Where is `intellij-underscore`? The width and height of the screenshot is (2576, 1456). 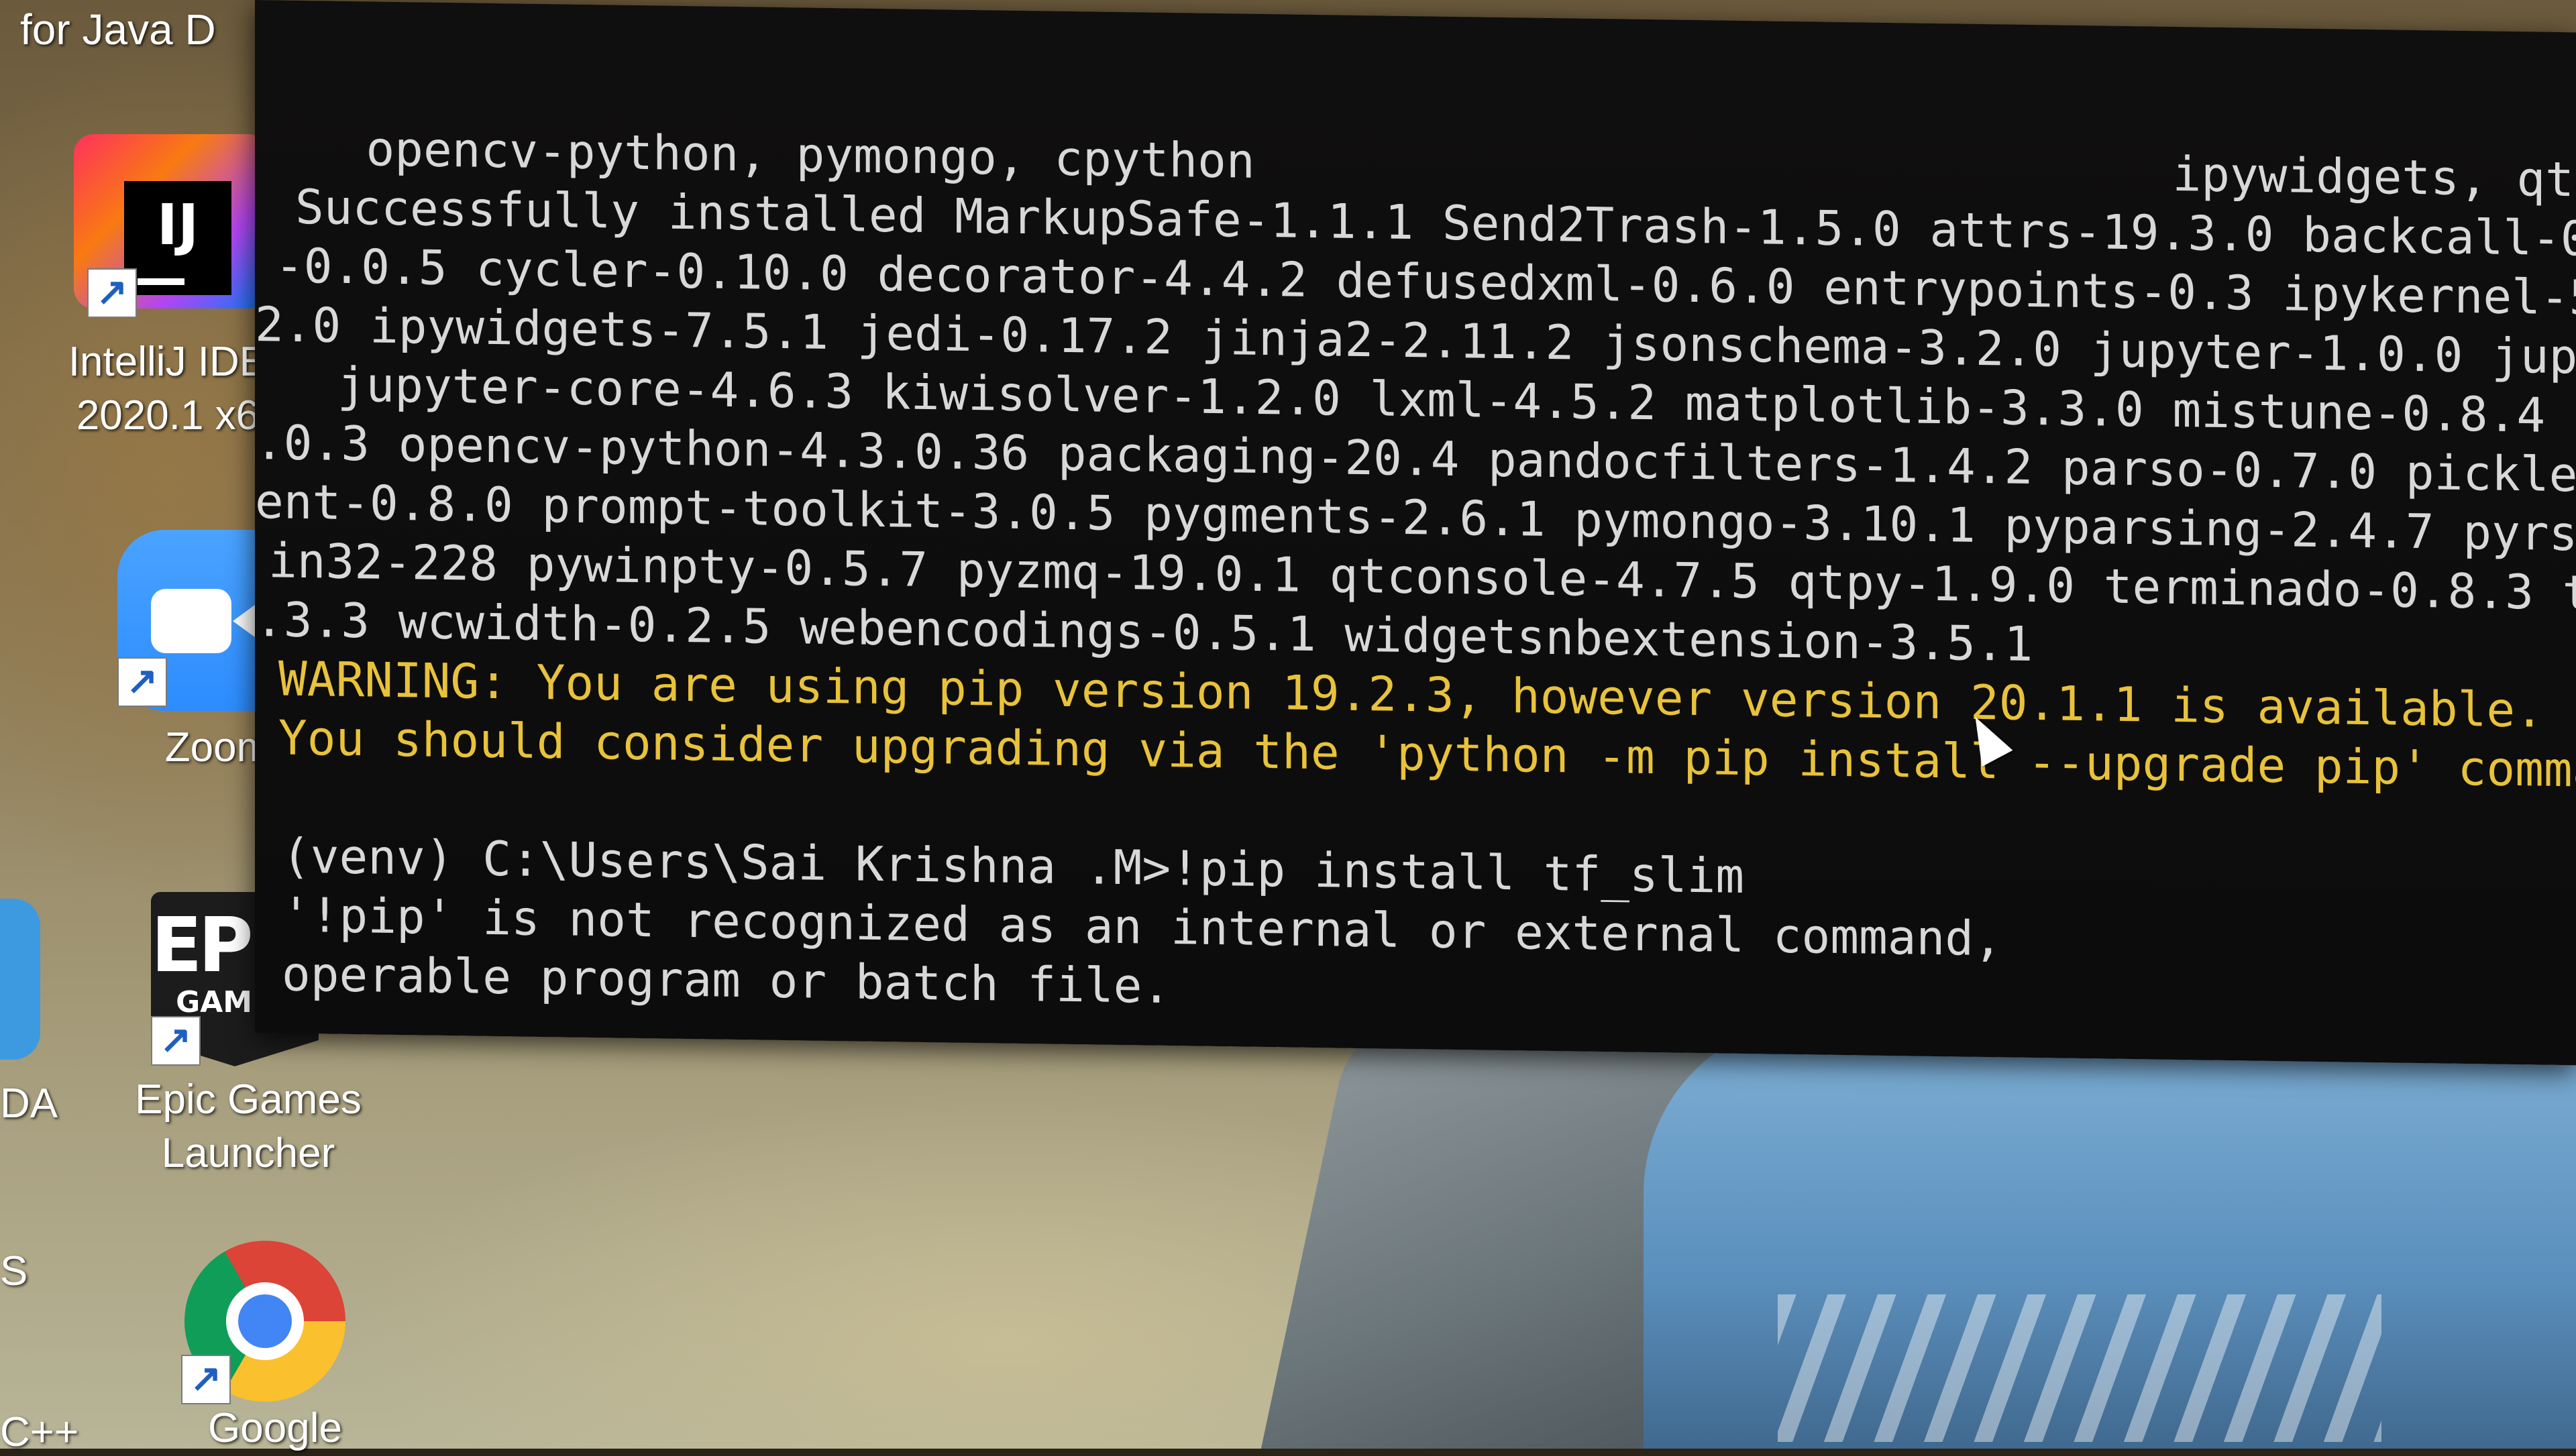 intellij-underscore is located at coordinates (161, 281).